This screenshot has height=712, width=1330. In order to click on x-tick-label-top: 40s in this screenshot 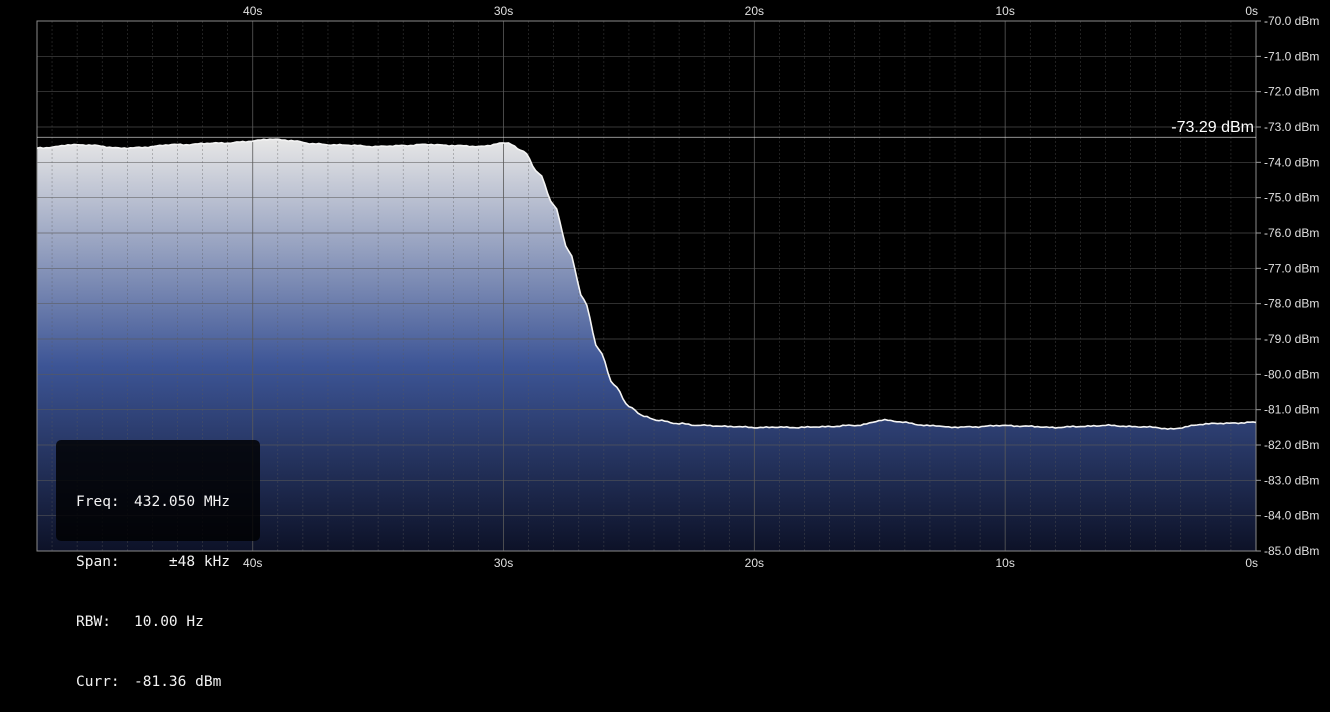, I will do `click(252, 11)`.